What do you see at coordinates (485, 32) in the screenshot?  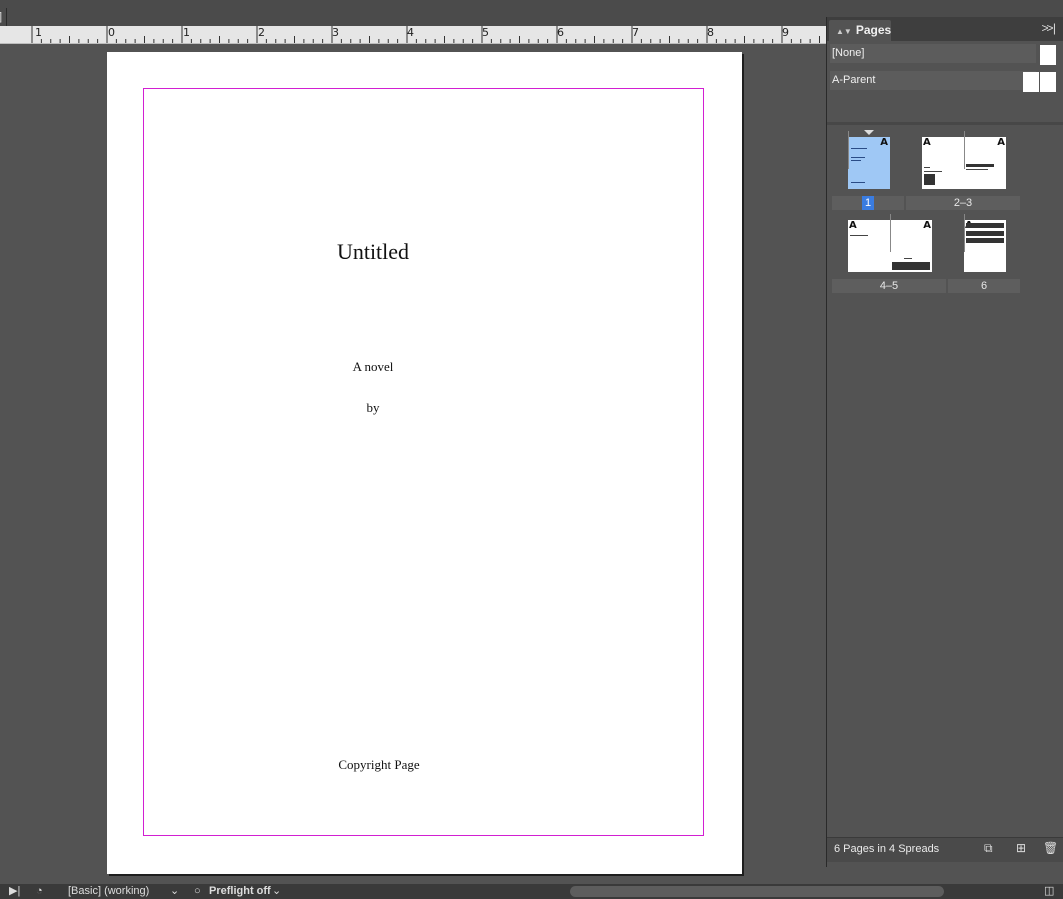 I see `ruler-label: 5` at bounding box center [485, 32].